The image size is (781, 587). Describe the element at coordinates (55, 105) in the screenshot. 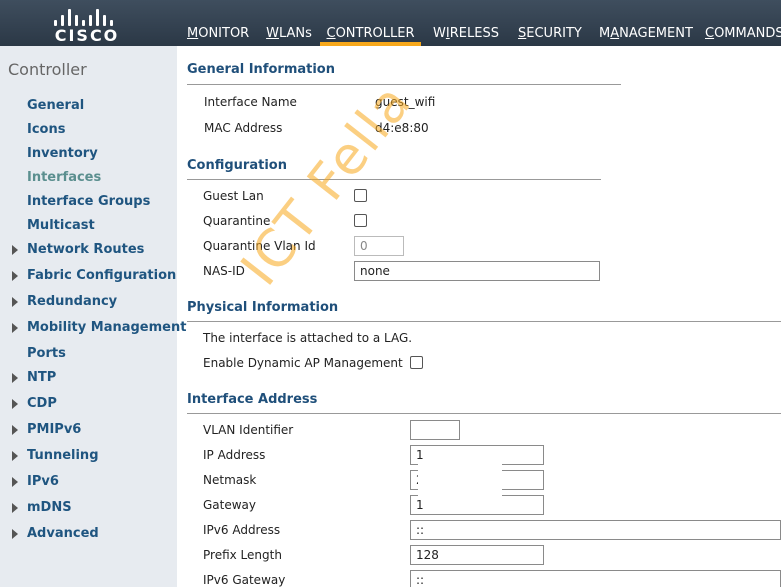

I see `sidebar-item-general: General` at that location.